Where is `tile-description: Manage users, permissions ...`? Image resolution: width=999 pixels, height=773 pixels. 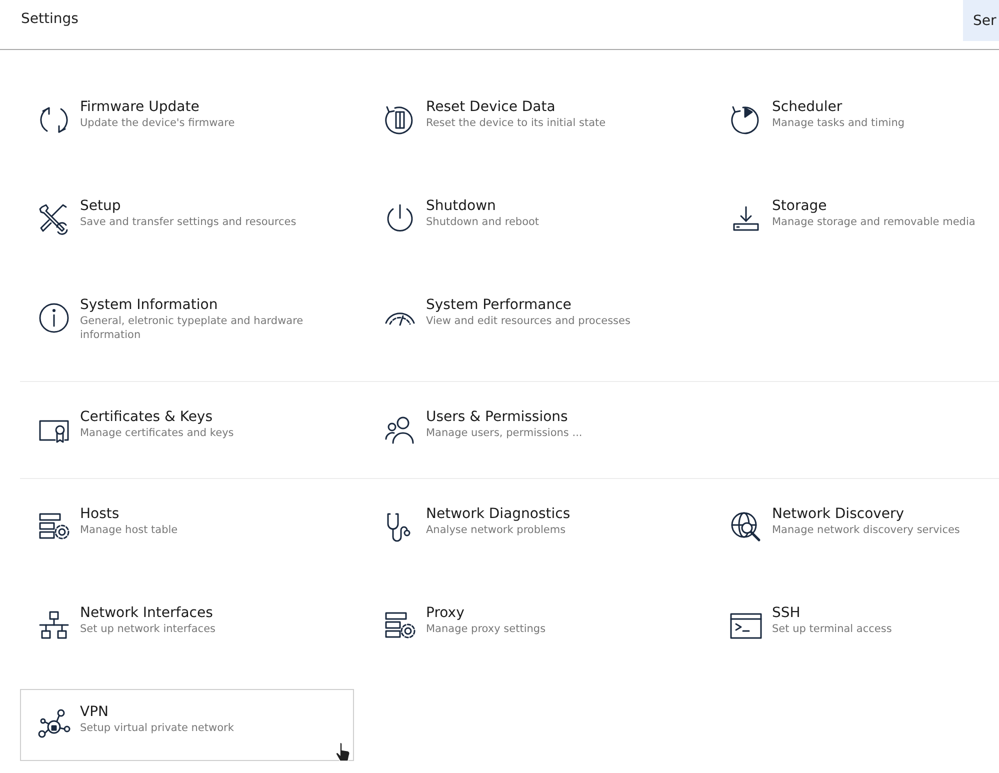 tile-description: Manage users, permissions ... is located at coordinates (504, 434).